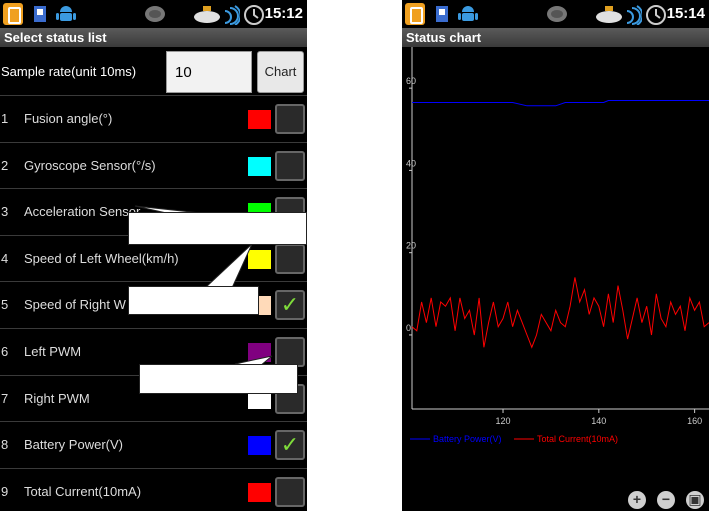  What do you see at coordinates (555, 37) in the screenshot?
I see `page-title: Status chart` at bounding box center [555, 37].